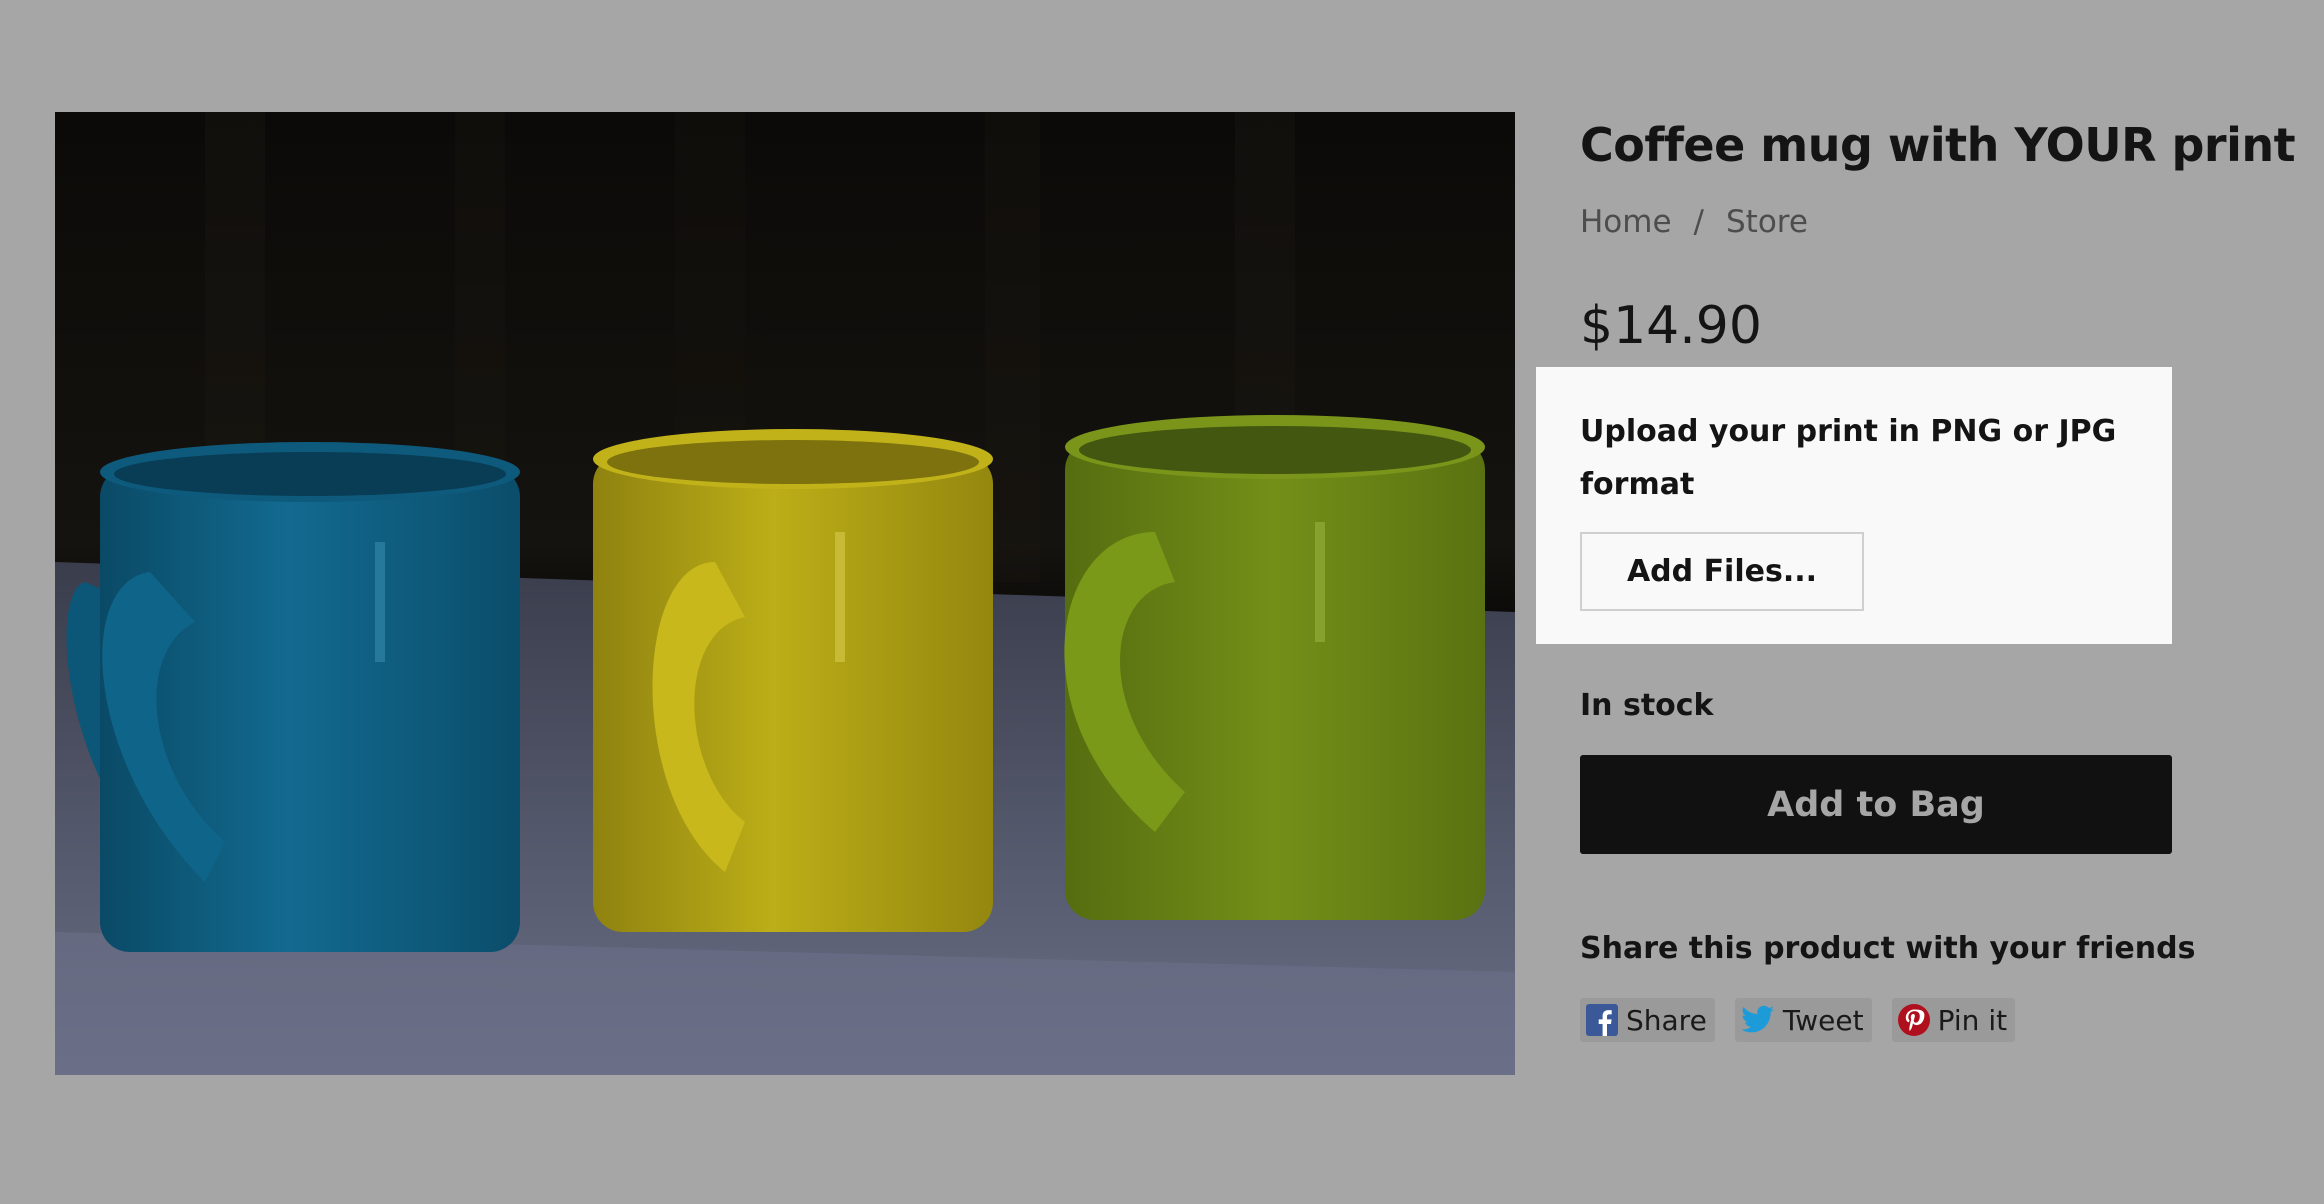 This screenshot has width=2324, height=1204. I want to click on share-heading: Share this product with your friends, so click(1888, 948).